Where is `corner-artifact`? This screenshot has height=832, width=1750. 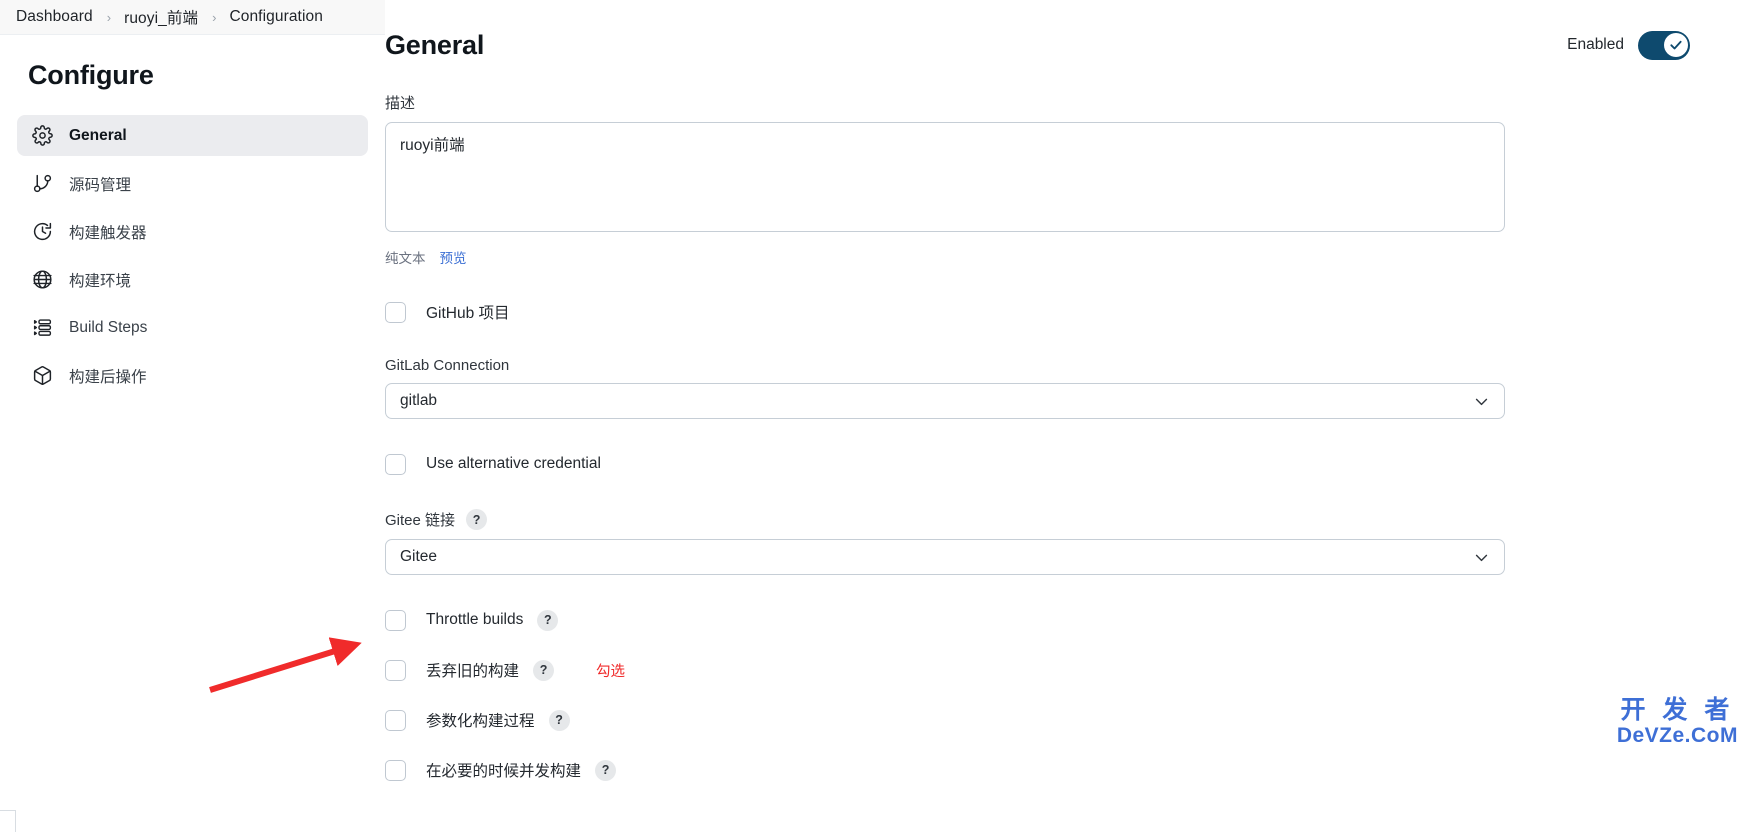
corner-artifact is located at coordinates (8, 821).